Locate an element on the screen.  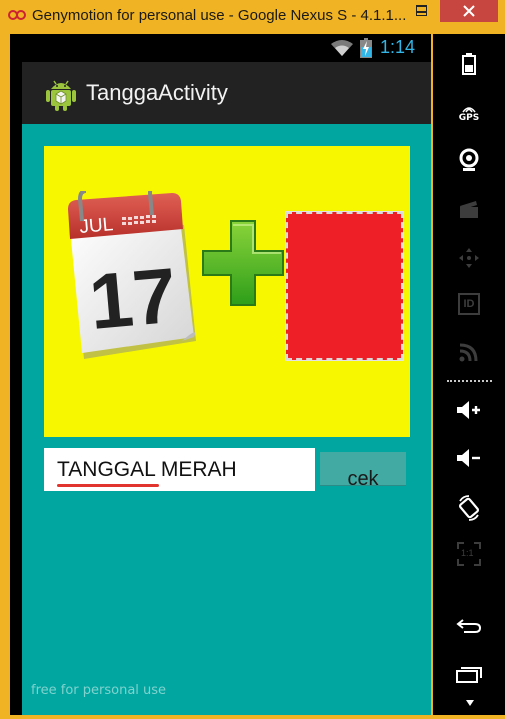
video-button is located at coordinates (469, 209).